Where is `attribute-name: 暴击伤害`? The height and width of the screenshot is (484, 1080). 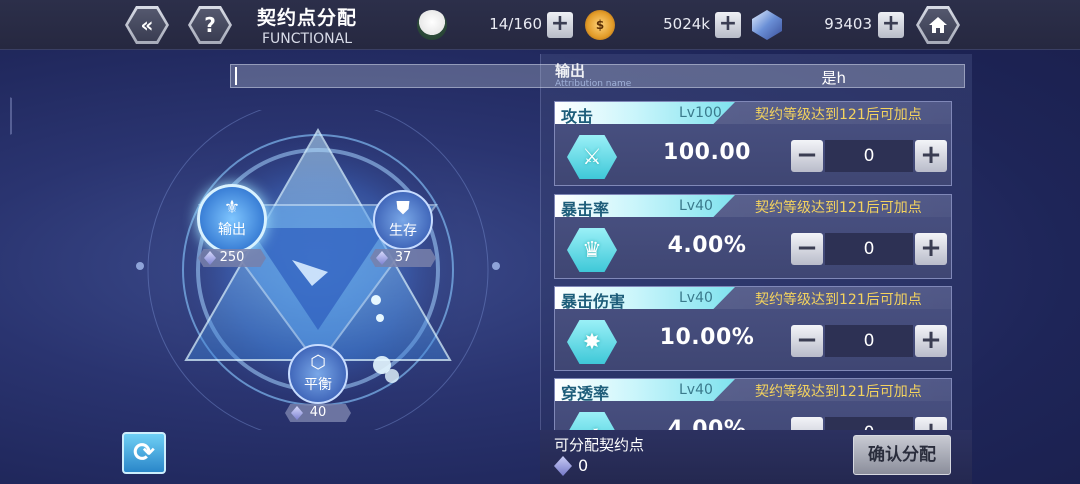 attribute-name: 暴击伤害 is located at coordinates (593, 301).